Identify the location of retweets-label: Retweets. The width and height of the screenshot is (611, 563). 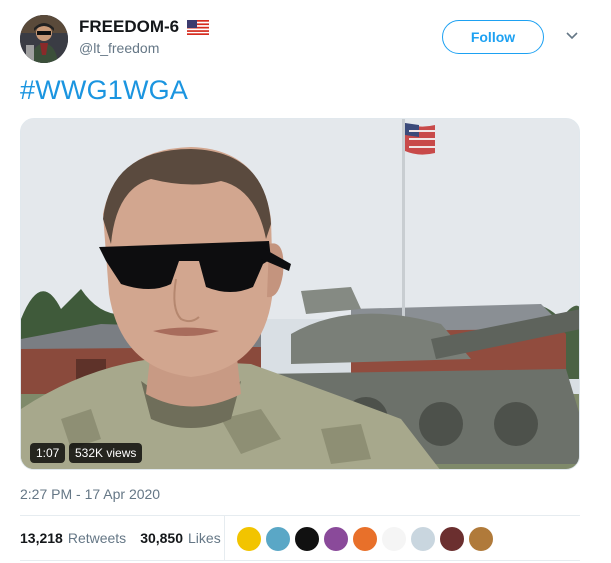
(97, 538).